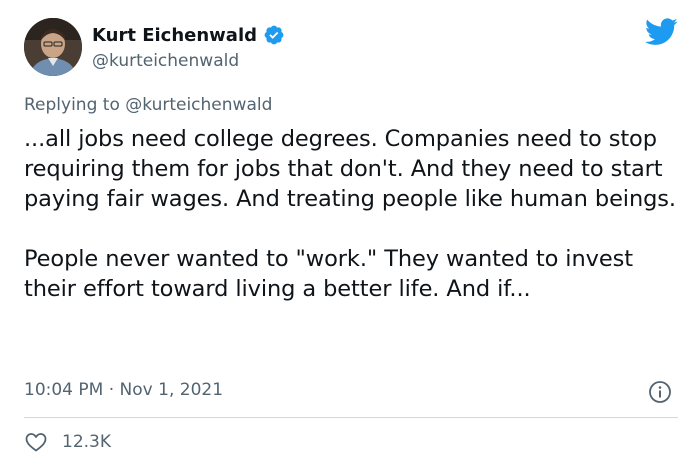  I want to click on like-button: 12.3K, so click(67, 442).